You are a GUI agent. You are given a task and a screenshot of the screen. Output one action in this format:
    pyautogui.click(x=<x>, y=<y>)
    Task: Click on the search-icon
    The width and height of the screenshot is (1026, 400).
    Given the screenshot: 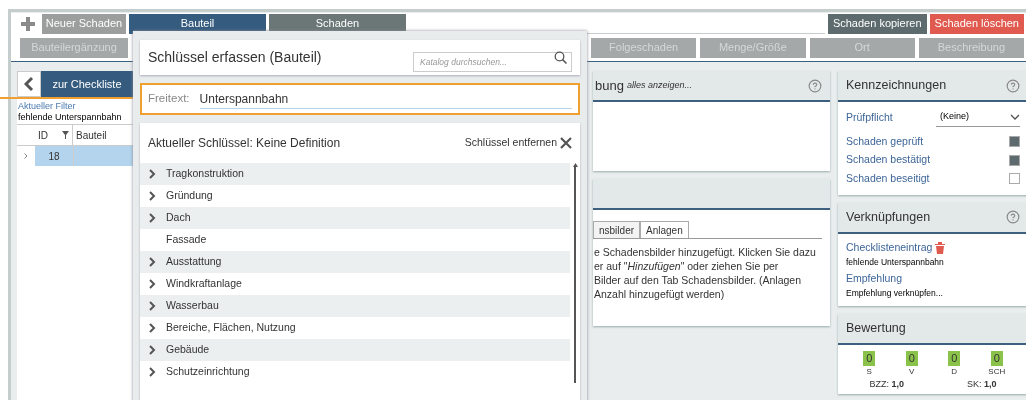 What is the action you would take?
    pyautogui.click(x=560, y=57)
    